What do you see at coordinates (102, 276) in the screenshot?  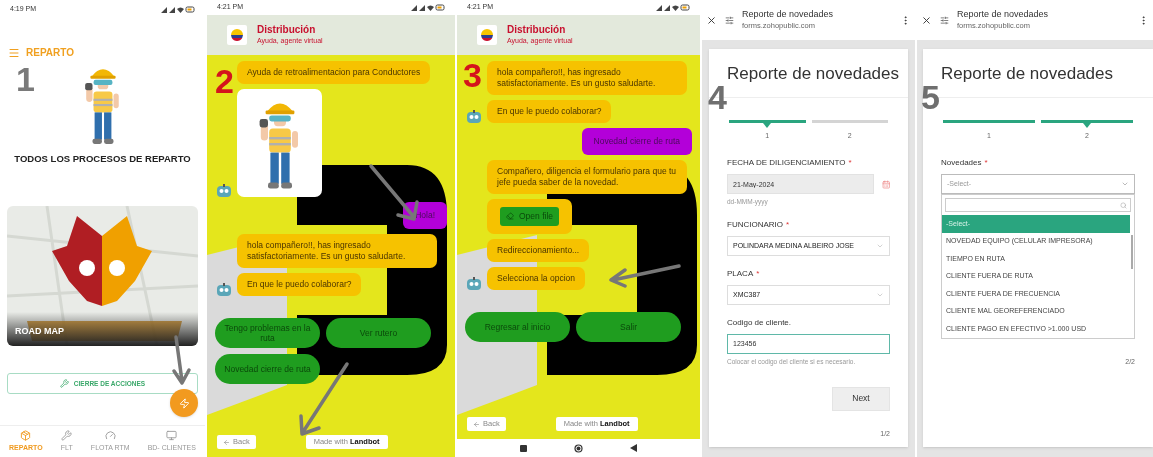 I see `road-map-card: ROAD MAP` at bounding box center [102, 276].